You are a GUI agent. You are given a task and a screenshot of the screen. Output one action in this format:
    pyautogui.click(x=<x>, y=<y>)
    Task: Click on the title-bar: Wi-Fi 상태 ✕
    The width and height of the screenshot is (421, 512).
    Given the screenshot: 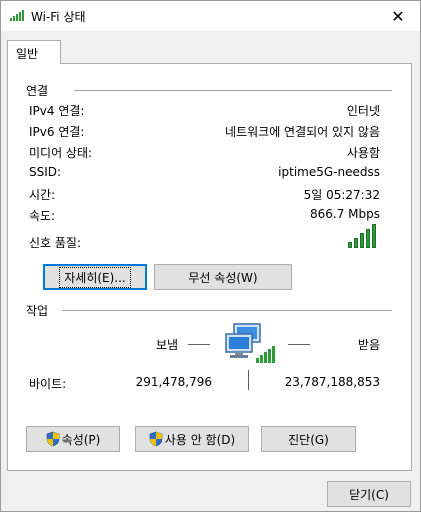 What is the action you would take?
    pyautogui.click(x=210, y=16)
    